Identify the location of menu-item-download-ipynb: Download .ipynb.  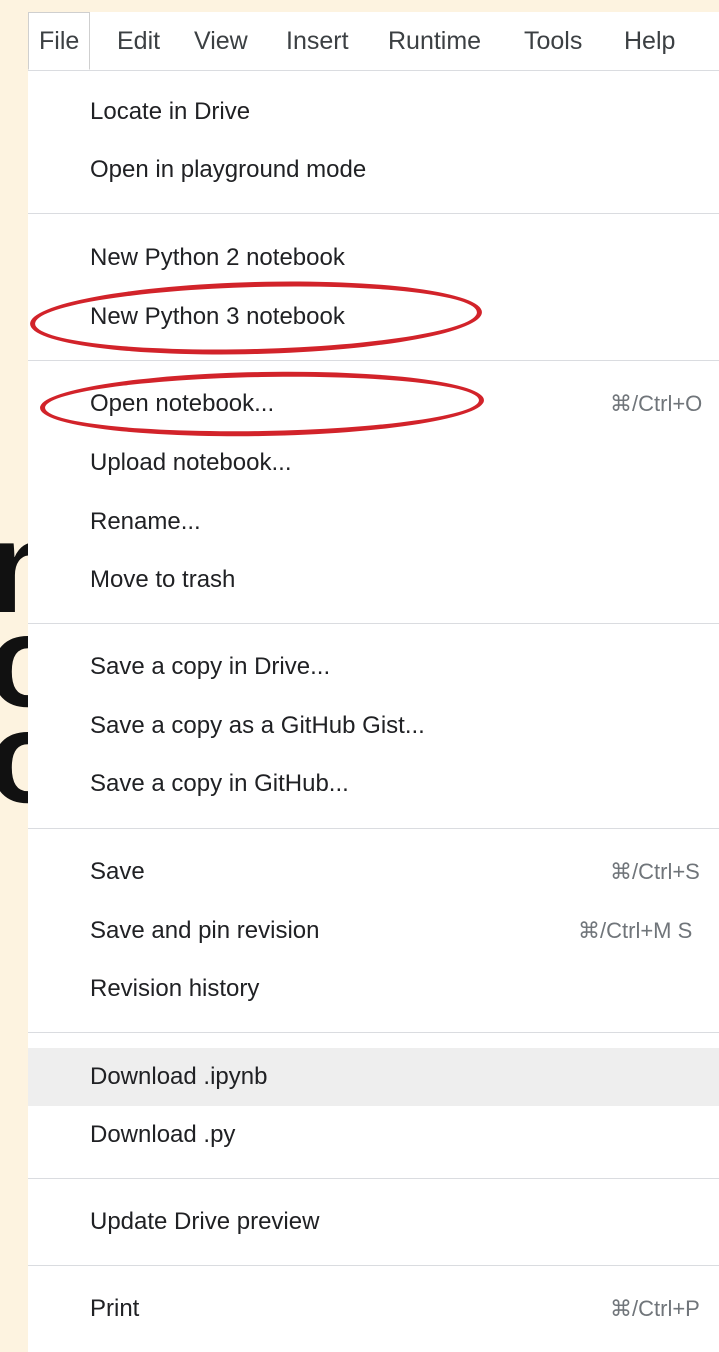
(373, 1077).